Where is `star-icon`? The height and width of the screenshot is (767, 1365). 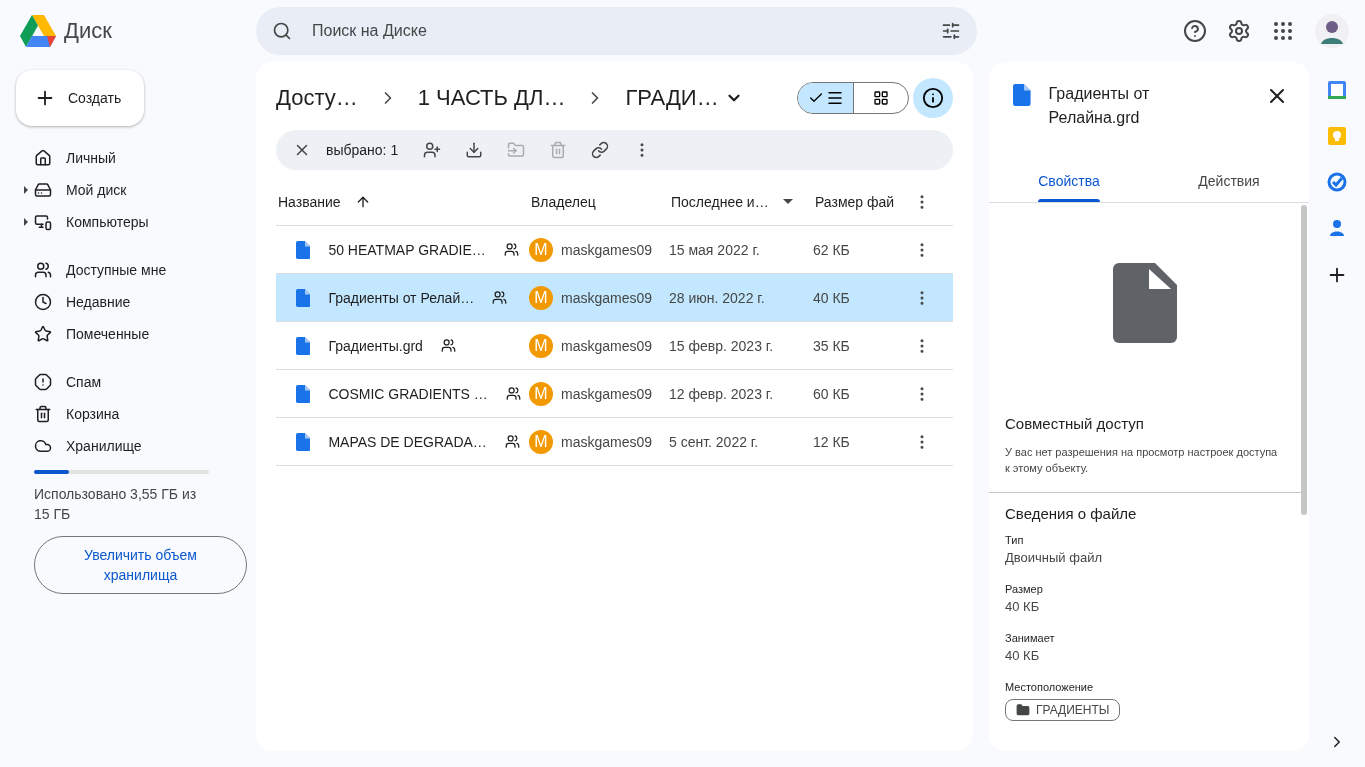 star-icon is located at coordinates (43, 334).